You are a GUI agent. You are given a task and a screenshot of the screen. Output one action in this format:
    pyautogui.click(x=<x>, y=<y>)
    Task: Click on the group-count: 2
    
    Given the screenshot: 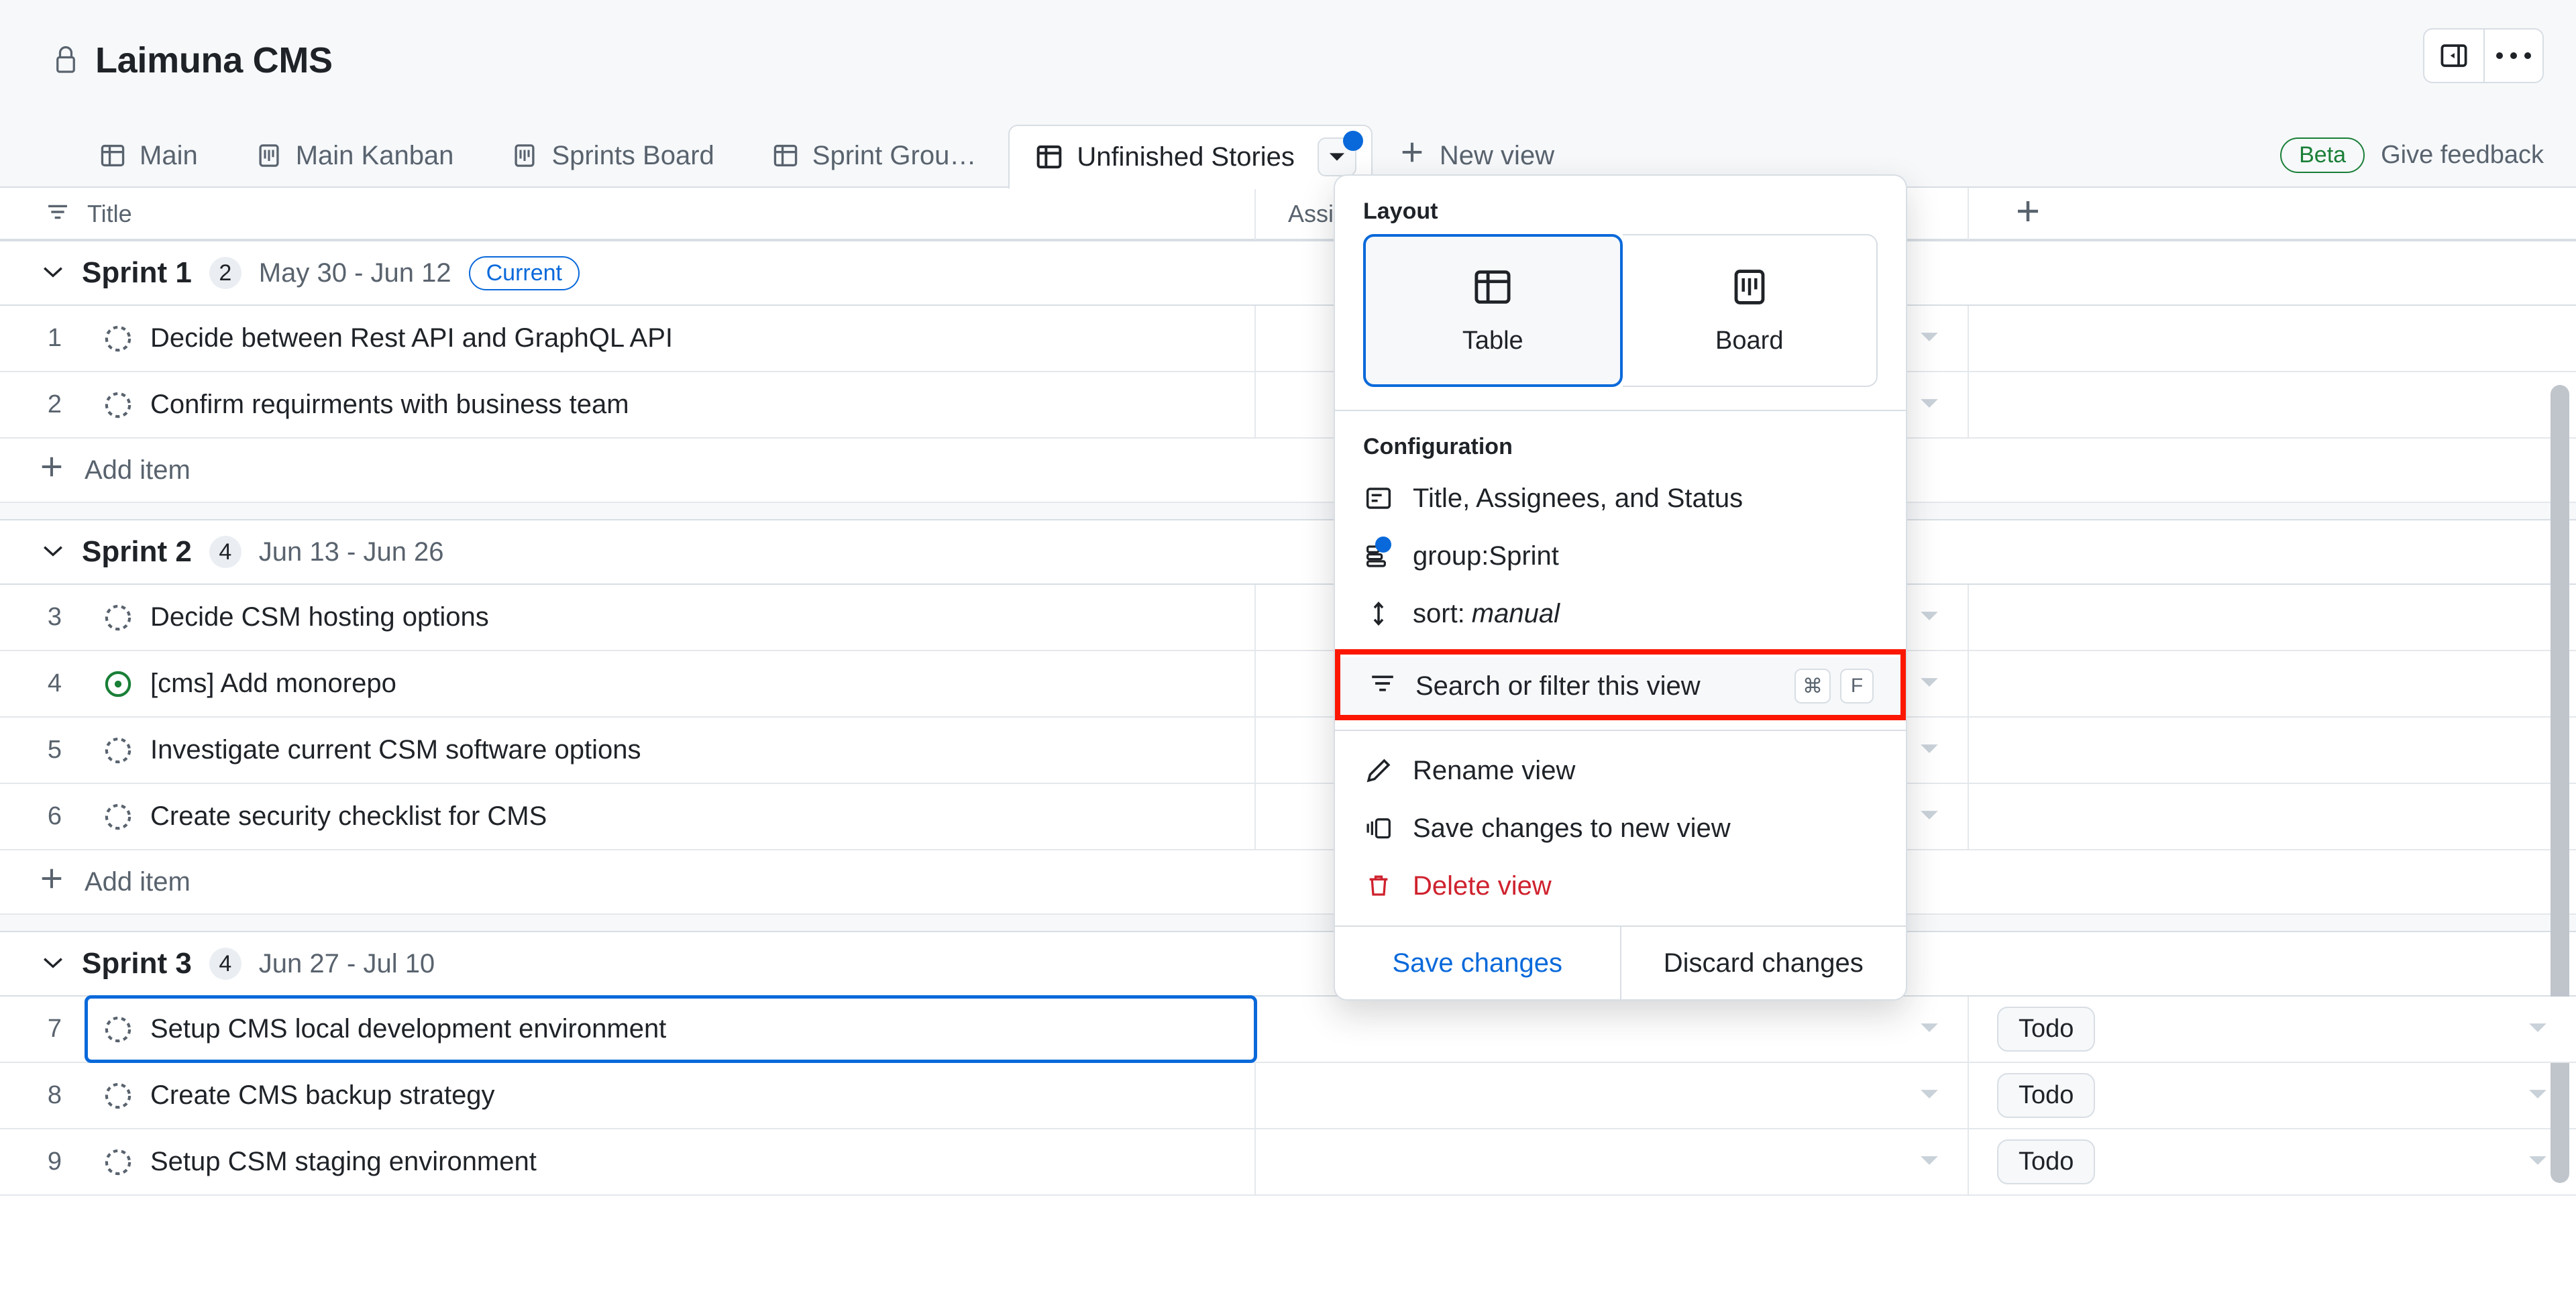 What is the action you would take?
    pyautogui.click(x=225, y=273)
    